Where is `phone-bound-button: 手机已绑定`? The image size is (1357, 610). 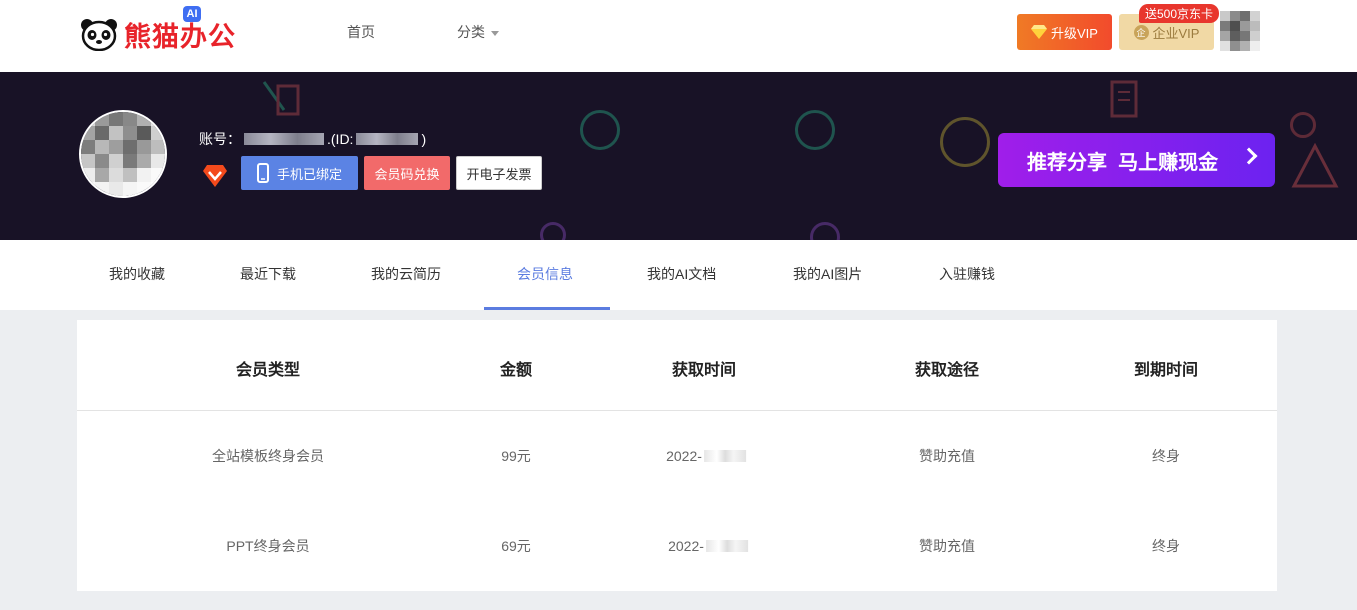 phone-bound-button: 手机已绑定 is located at coordinates (299, 173).